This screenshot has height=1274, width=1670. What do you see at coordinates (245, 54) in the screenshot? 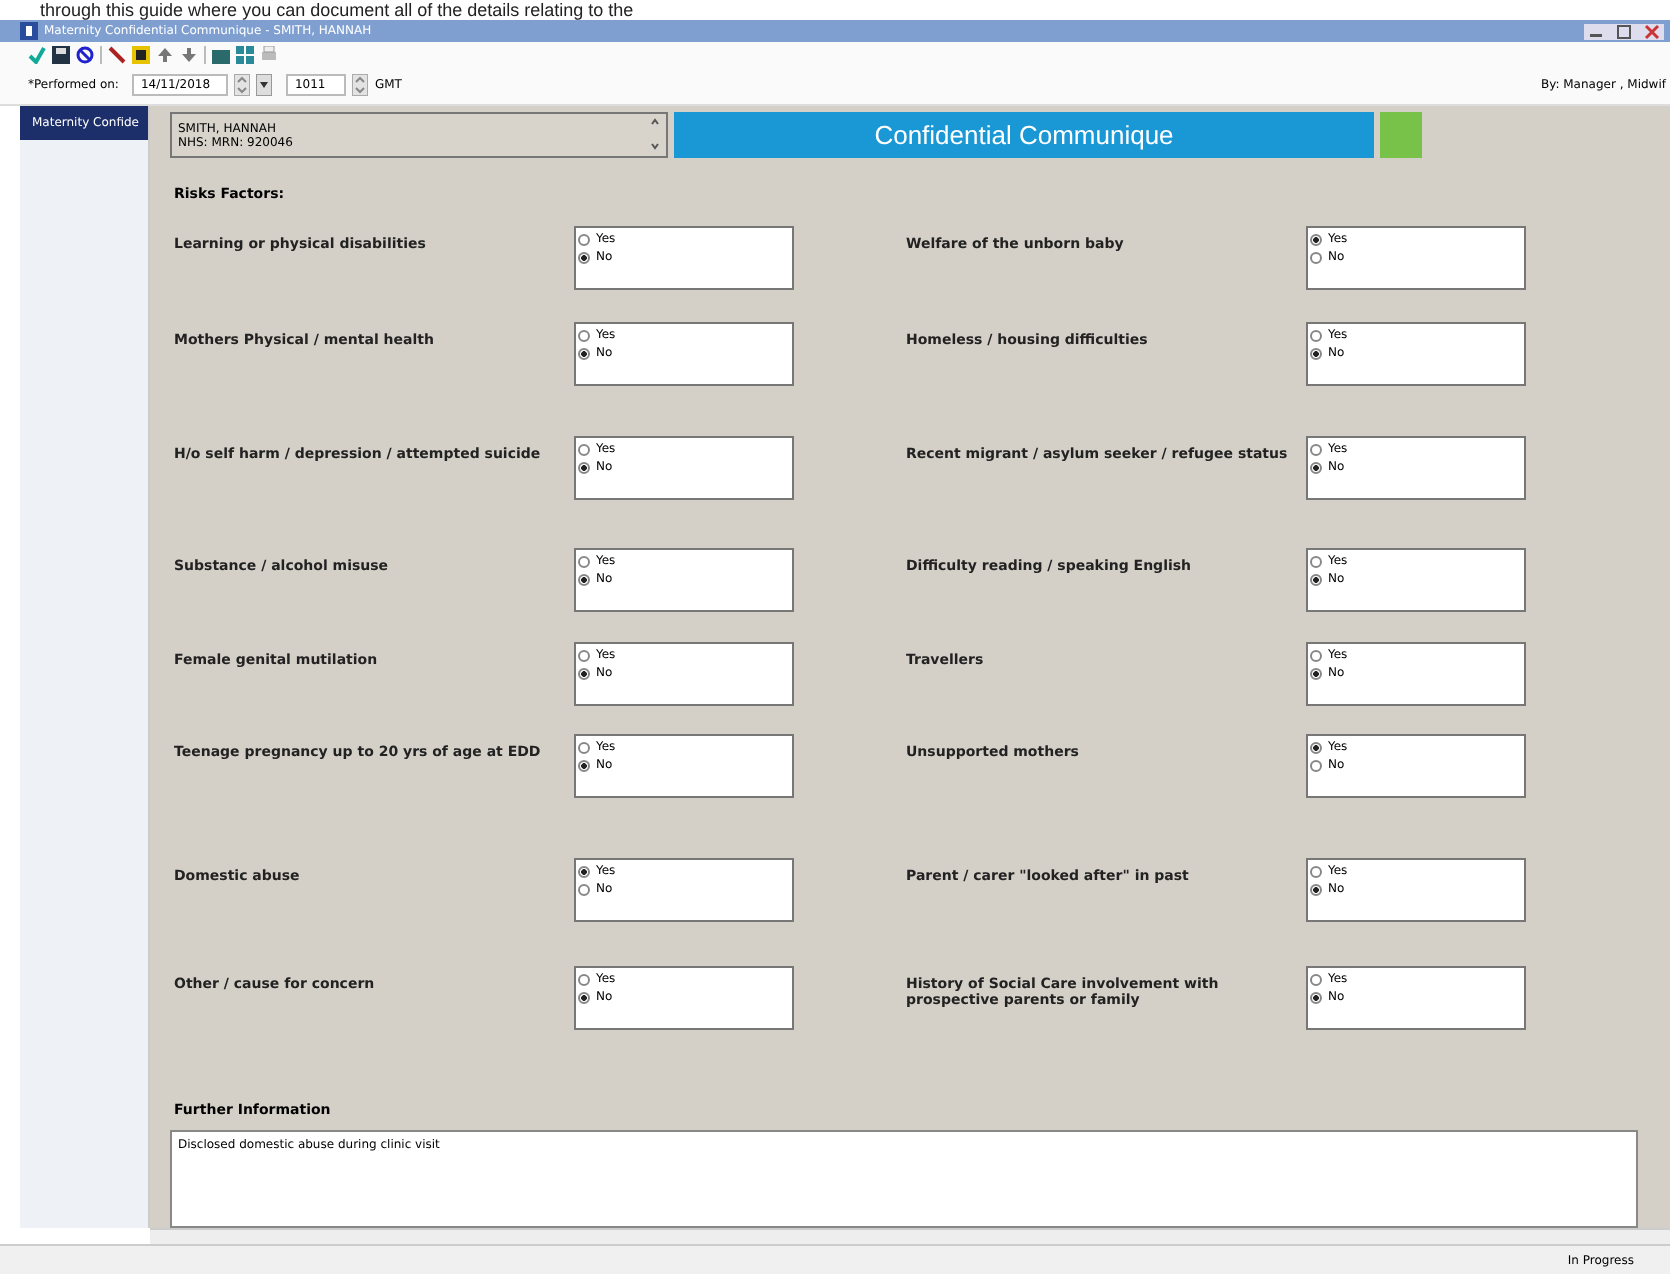
I see `grid-icon` at bounding box center [245, 54].